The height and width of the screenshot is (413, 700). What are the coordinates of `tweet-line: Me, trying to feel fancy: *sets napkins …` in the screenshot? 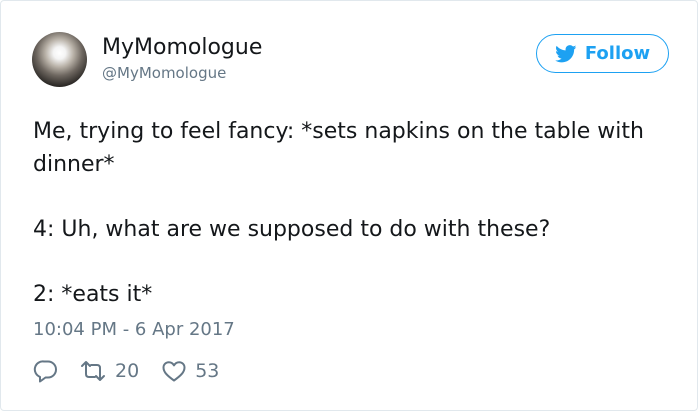 It's located at (338, 148).